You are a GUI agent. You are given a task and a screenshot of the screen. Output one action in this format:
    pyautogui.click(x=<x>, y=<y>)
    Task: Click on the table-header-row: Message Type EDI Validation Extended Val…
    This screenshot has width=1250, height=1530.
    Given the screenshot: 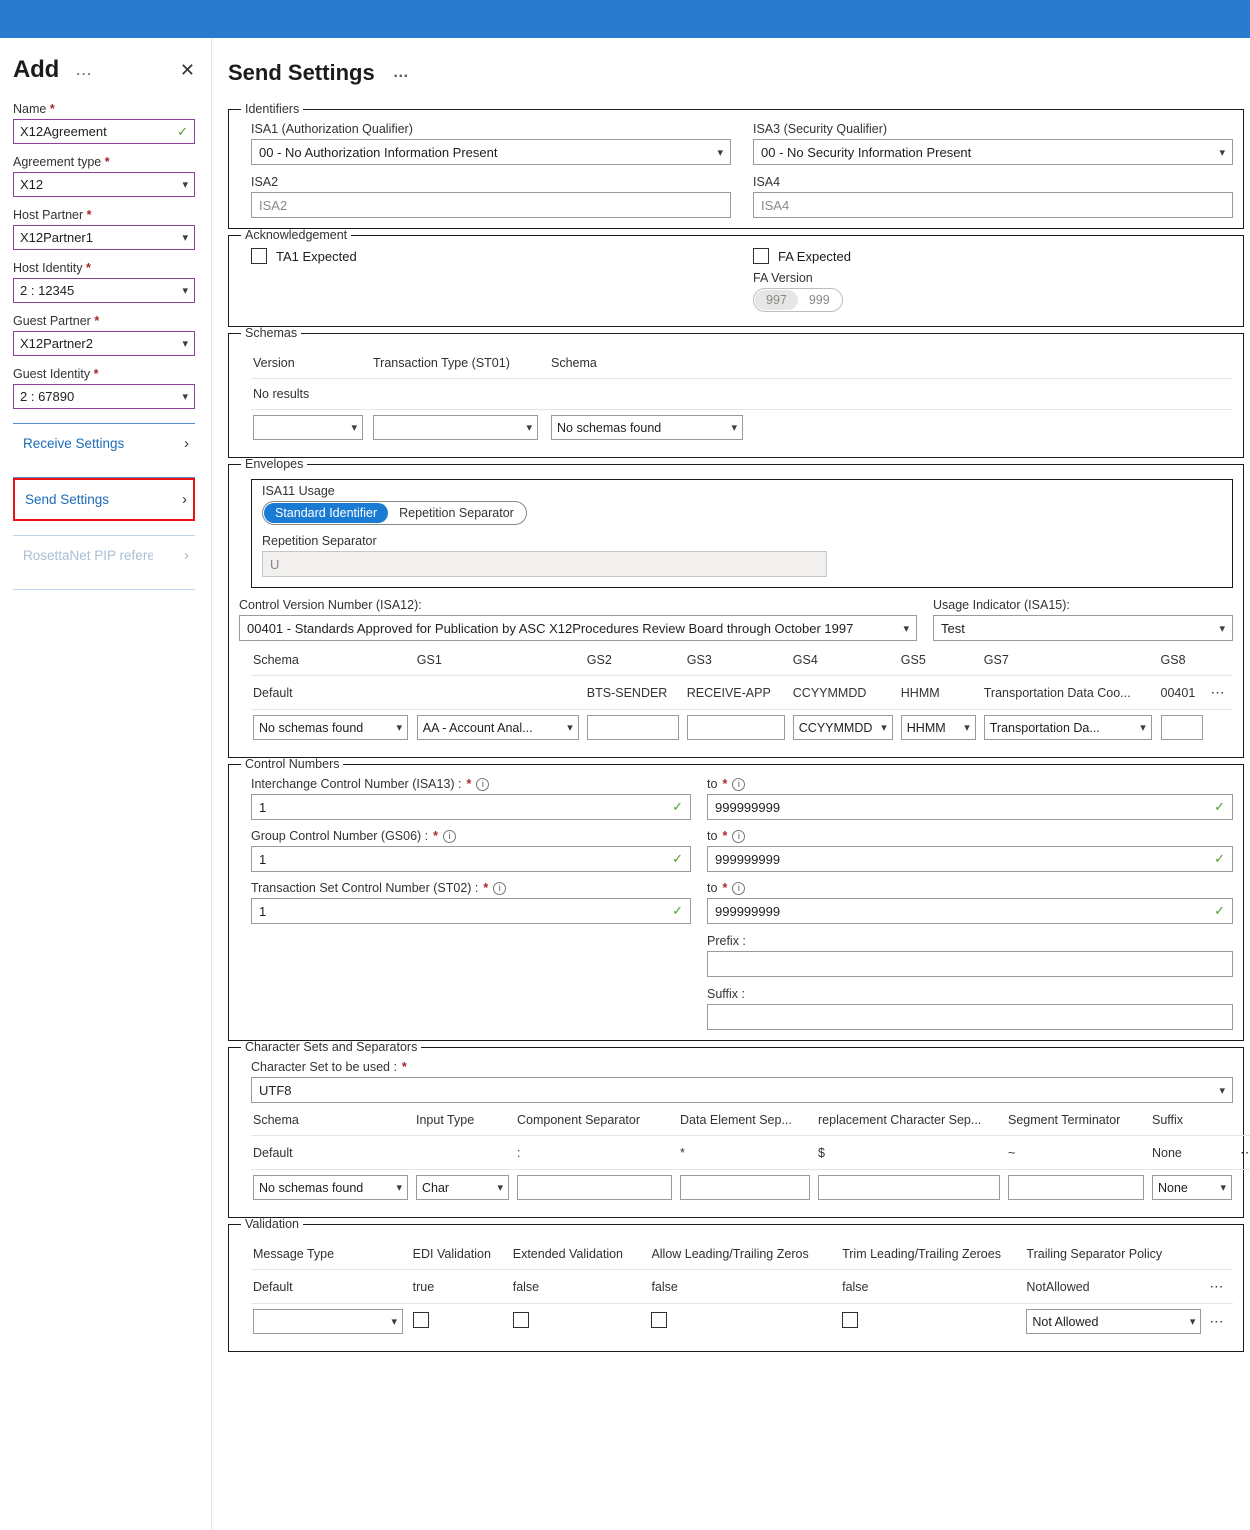 What is the action you would take?
    pyautogui.click(x=742, y=1253)
    